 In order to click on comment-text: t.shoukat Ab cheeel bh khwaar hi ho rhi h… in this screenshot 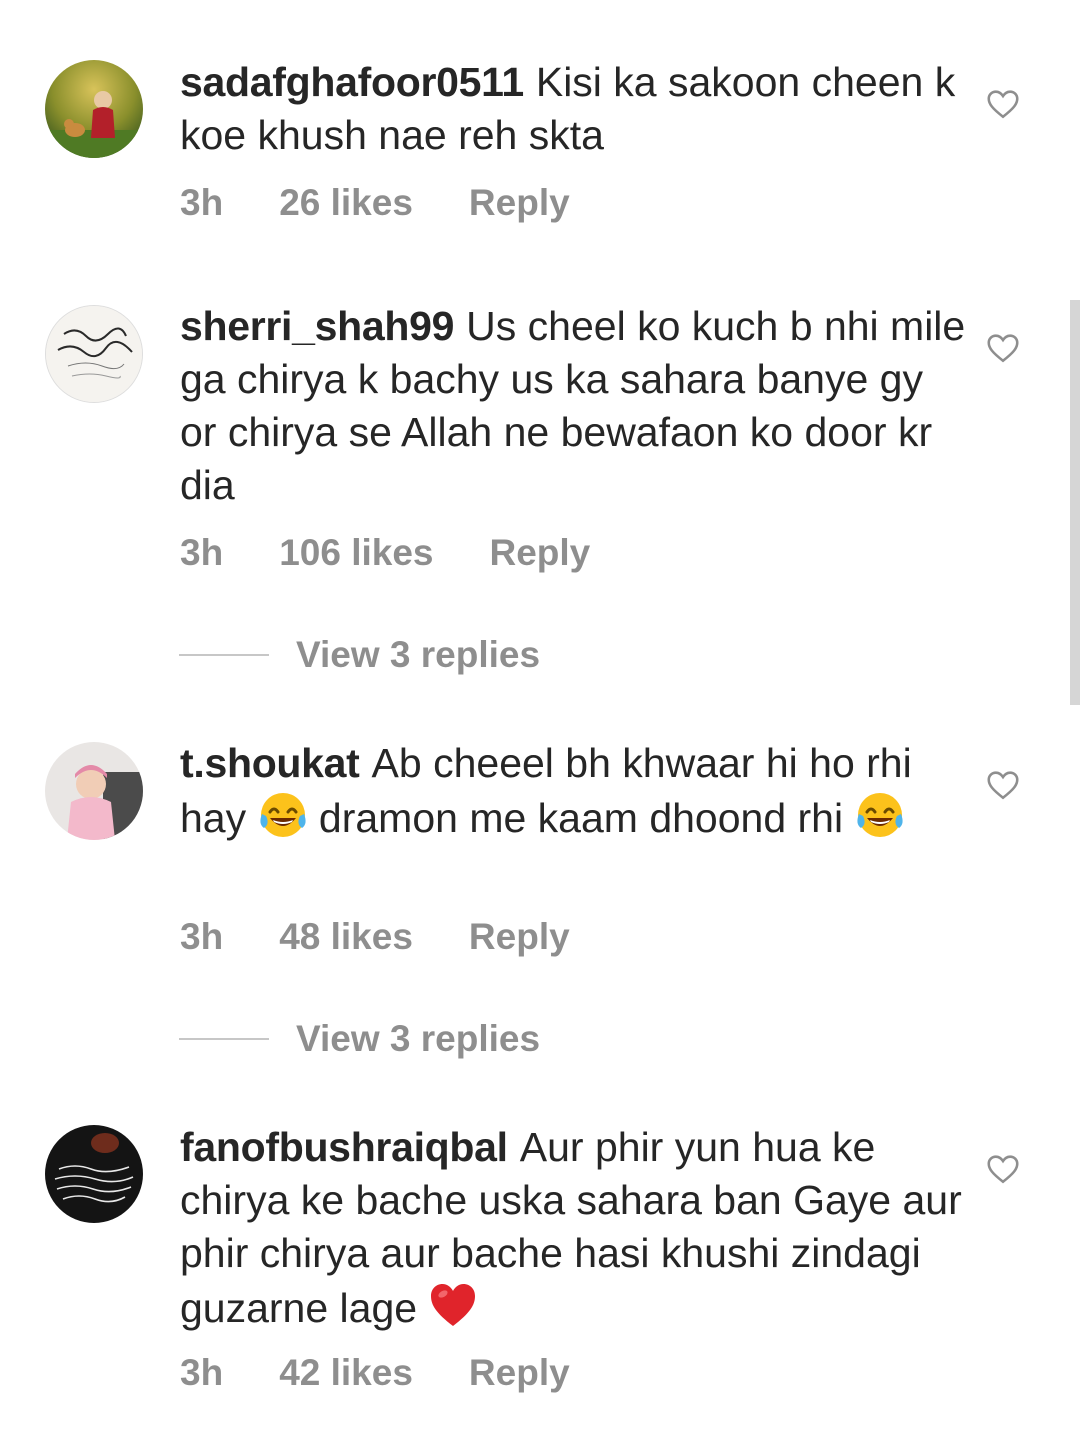, I will do `click(575, 791)`.